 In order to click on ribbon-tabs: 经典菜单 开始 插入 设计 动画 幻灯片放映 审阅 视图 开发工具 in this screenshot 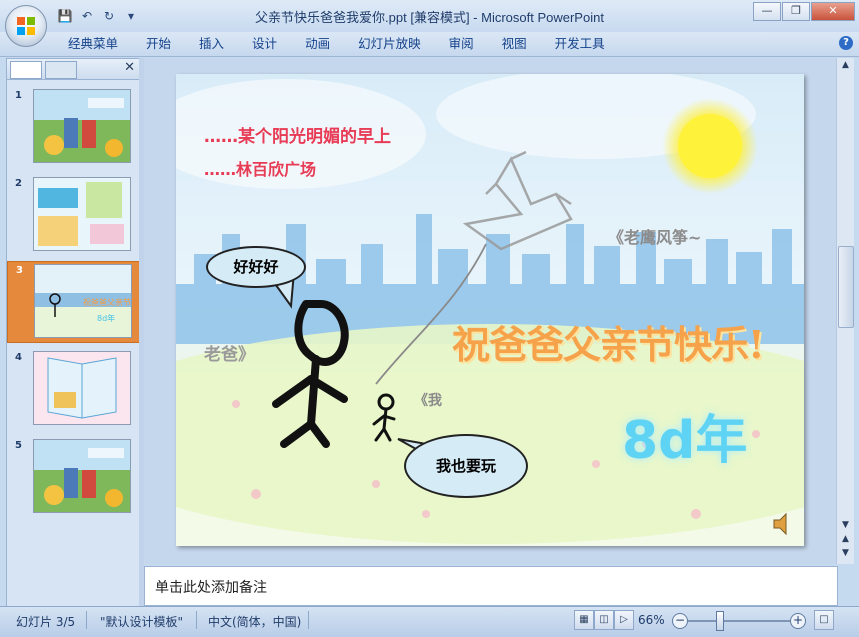, I will do `click(336, 44)`.